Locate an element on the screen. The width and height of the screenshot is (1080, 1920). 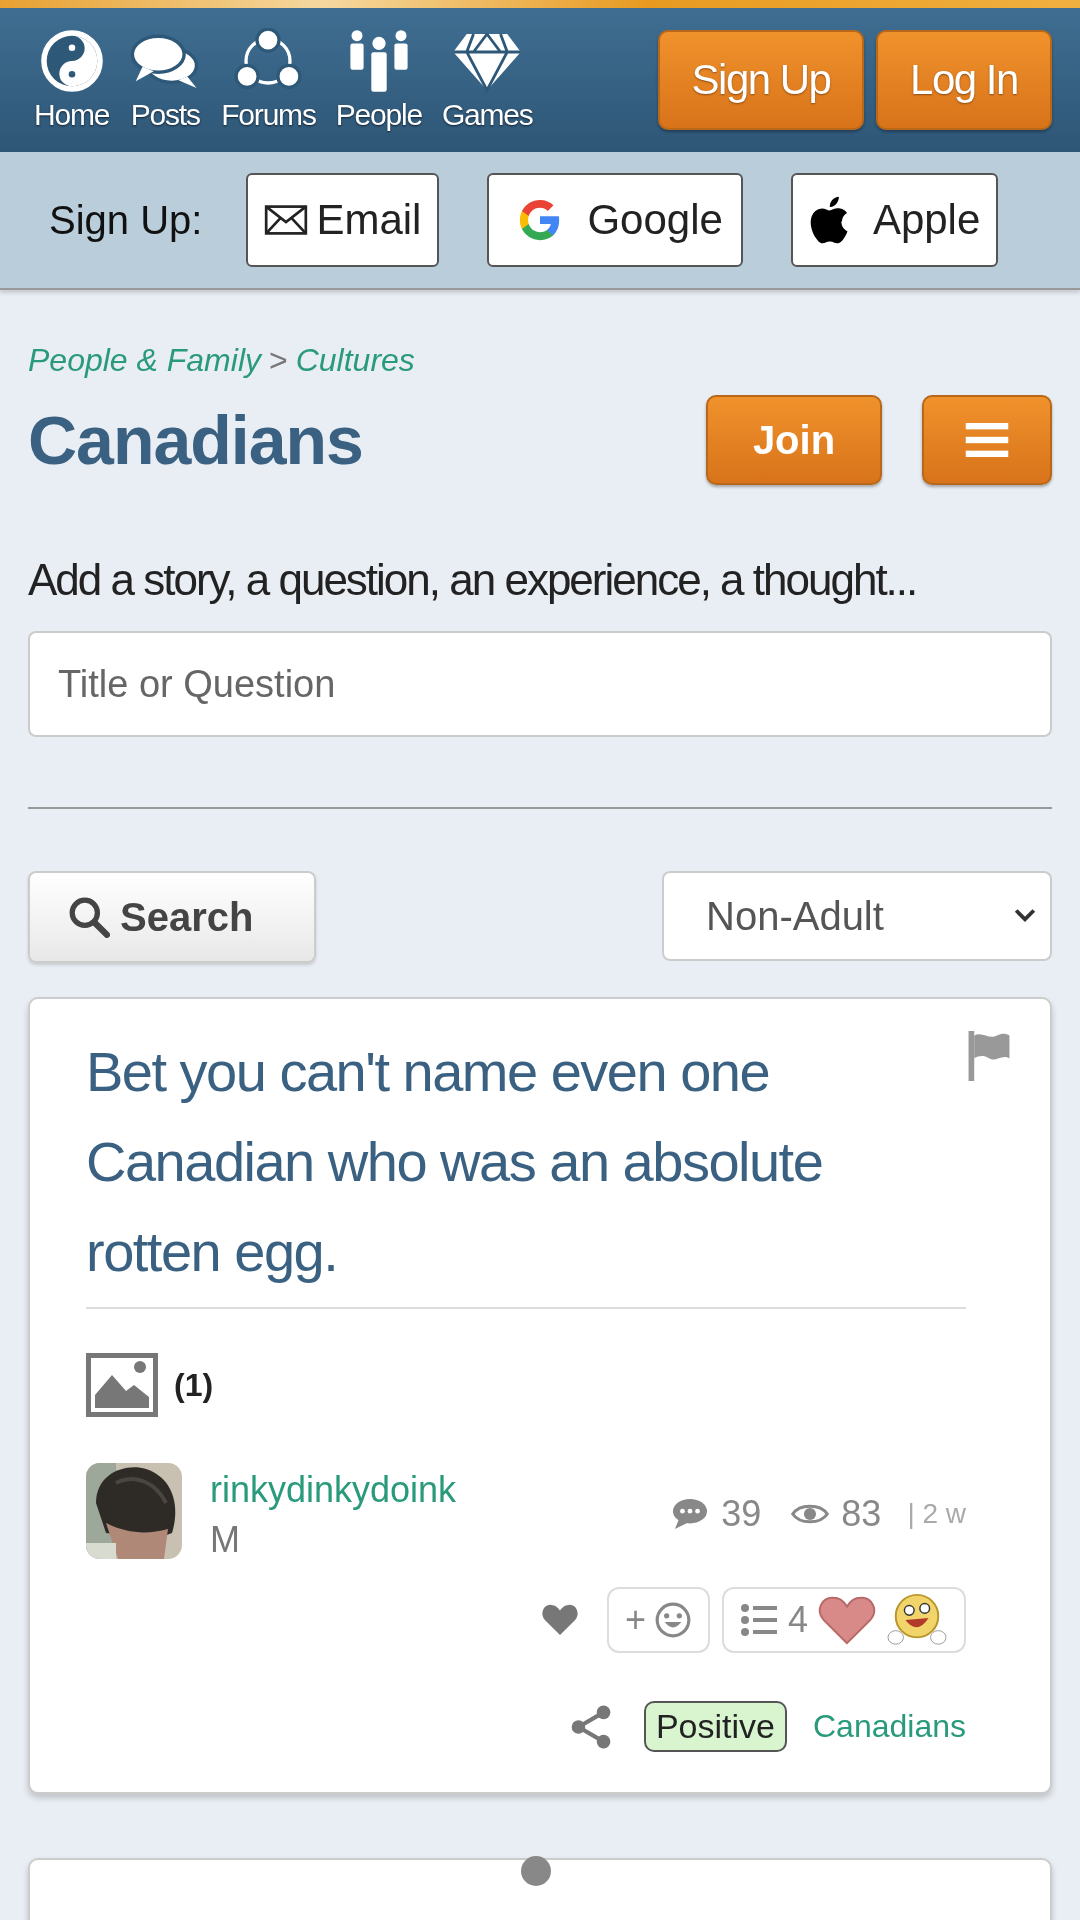
search-icon is located at coordinates (89, 917).